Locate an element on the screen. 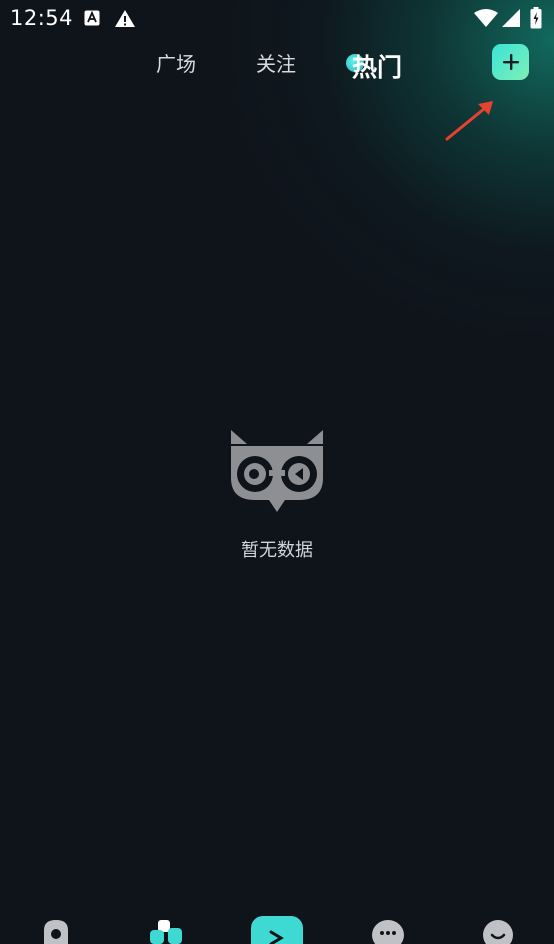 This screenshot has width=554, height=944. play-icon is located at coordinates (277, 930).